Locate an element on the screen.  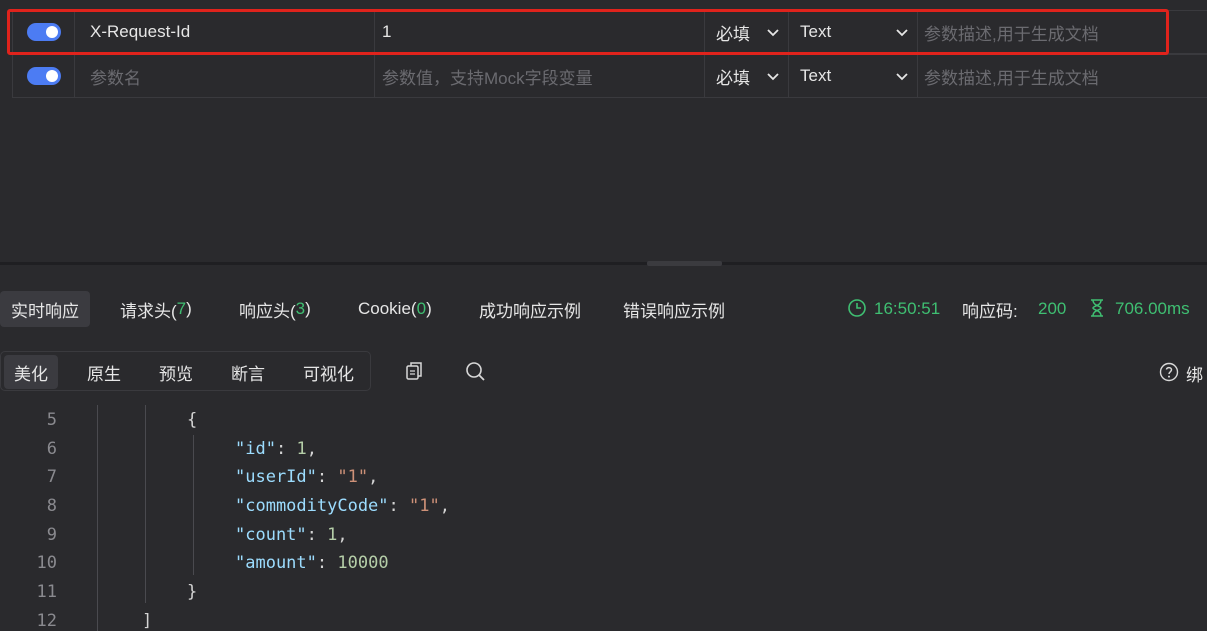
param-value-field: 1 is located at coordinates (539, 32).